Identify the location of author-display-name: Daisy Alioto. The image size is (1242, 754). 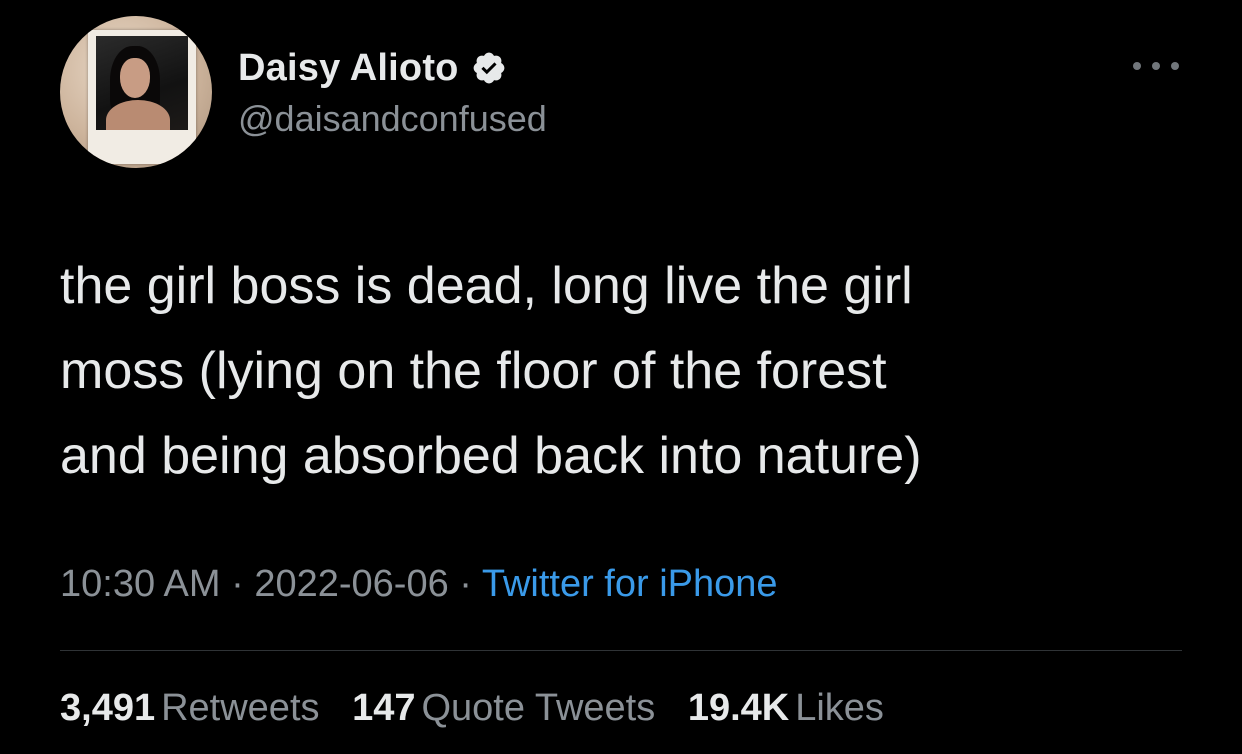
(348, 68).